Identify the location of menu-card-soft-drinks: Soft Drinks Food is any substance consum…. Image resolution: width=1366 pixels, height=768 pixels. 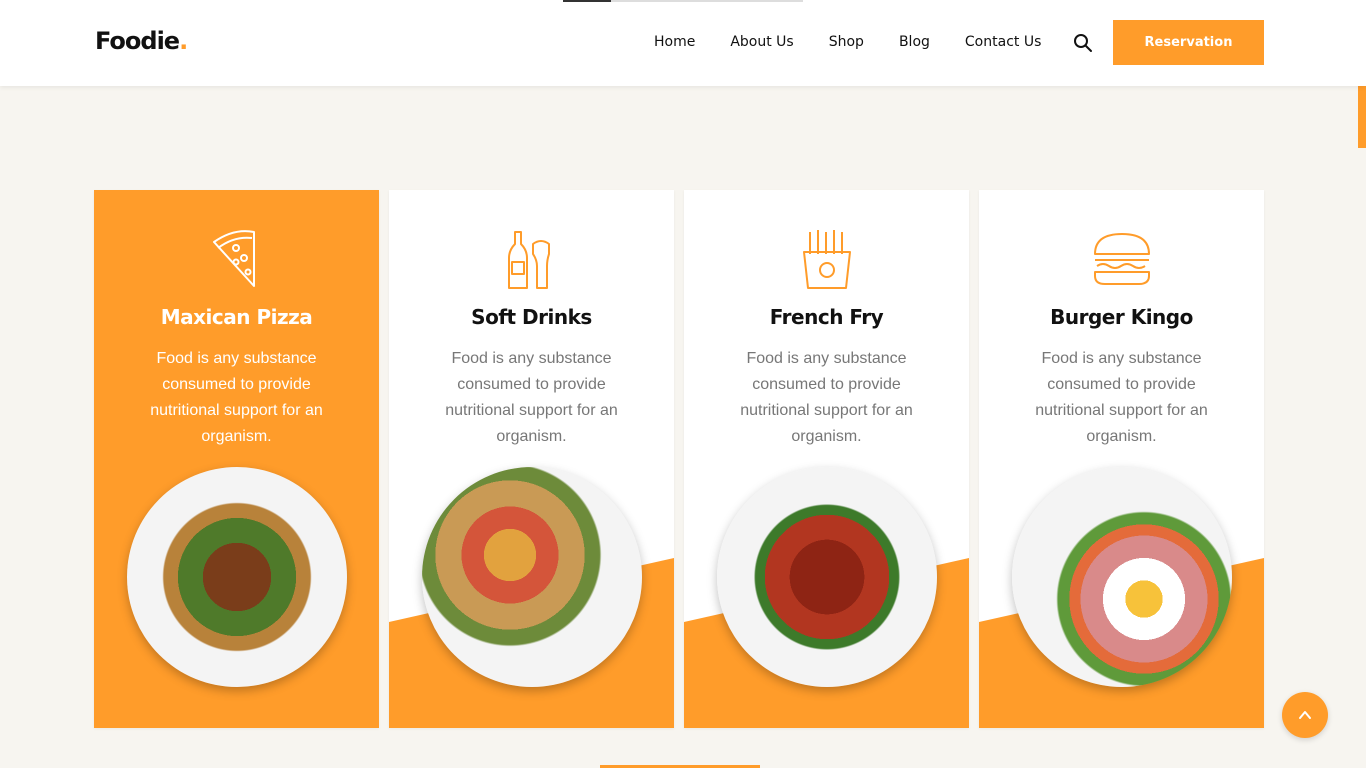
(531, 459).